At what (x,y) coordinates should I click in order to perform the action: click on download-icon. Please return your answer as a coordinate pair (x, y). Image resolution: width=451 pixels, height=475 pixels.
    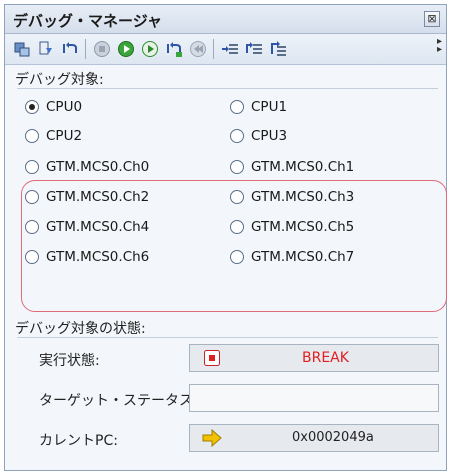
    Looking at the image, I should click on (46, 49).